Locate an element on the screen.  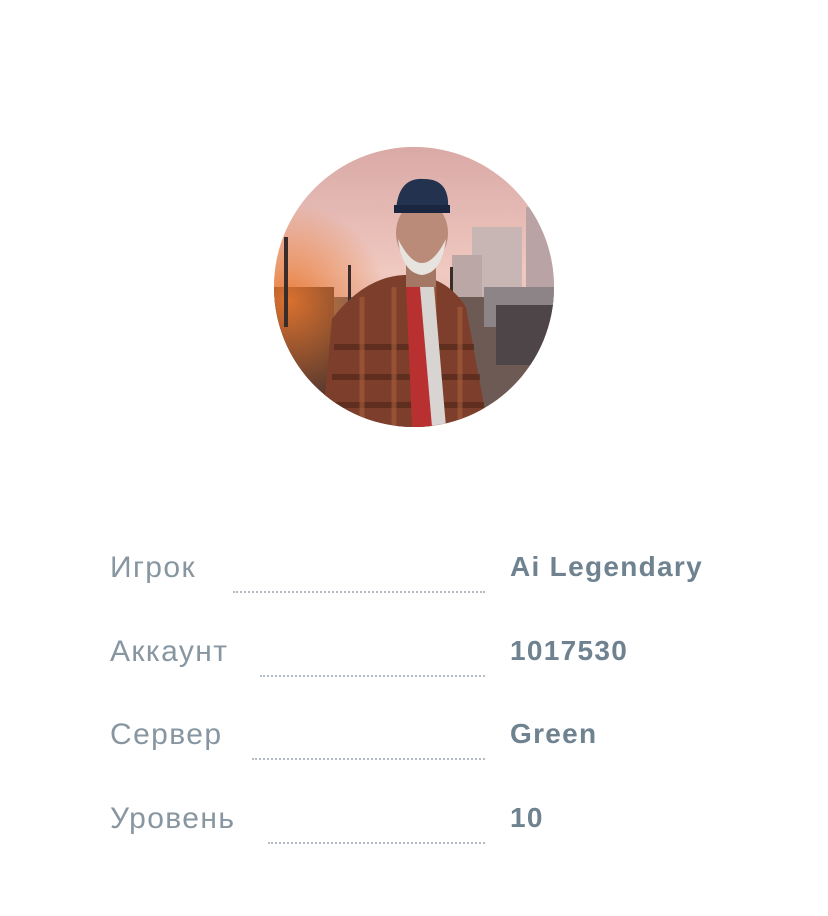
server-label: Сервер is located at coordinates (166, 734).